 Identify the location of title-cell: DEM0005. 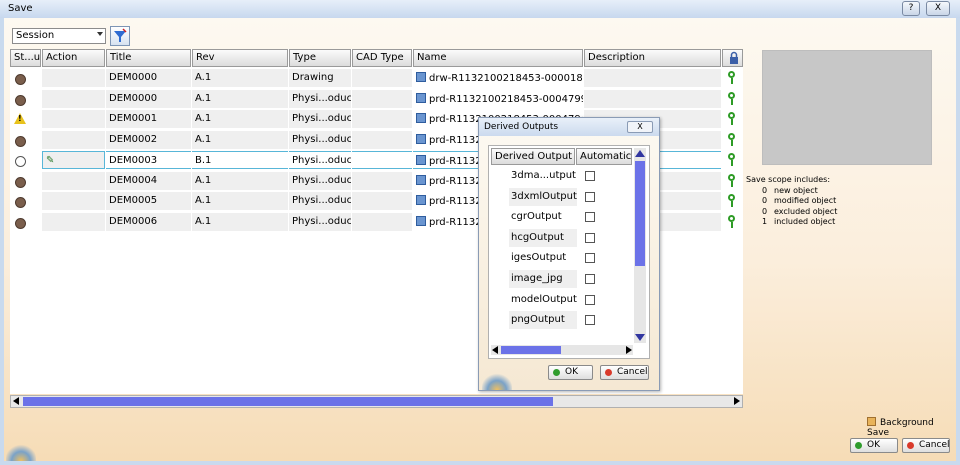
(148, 201).